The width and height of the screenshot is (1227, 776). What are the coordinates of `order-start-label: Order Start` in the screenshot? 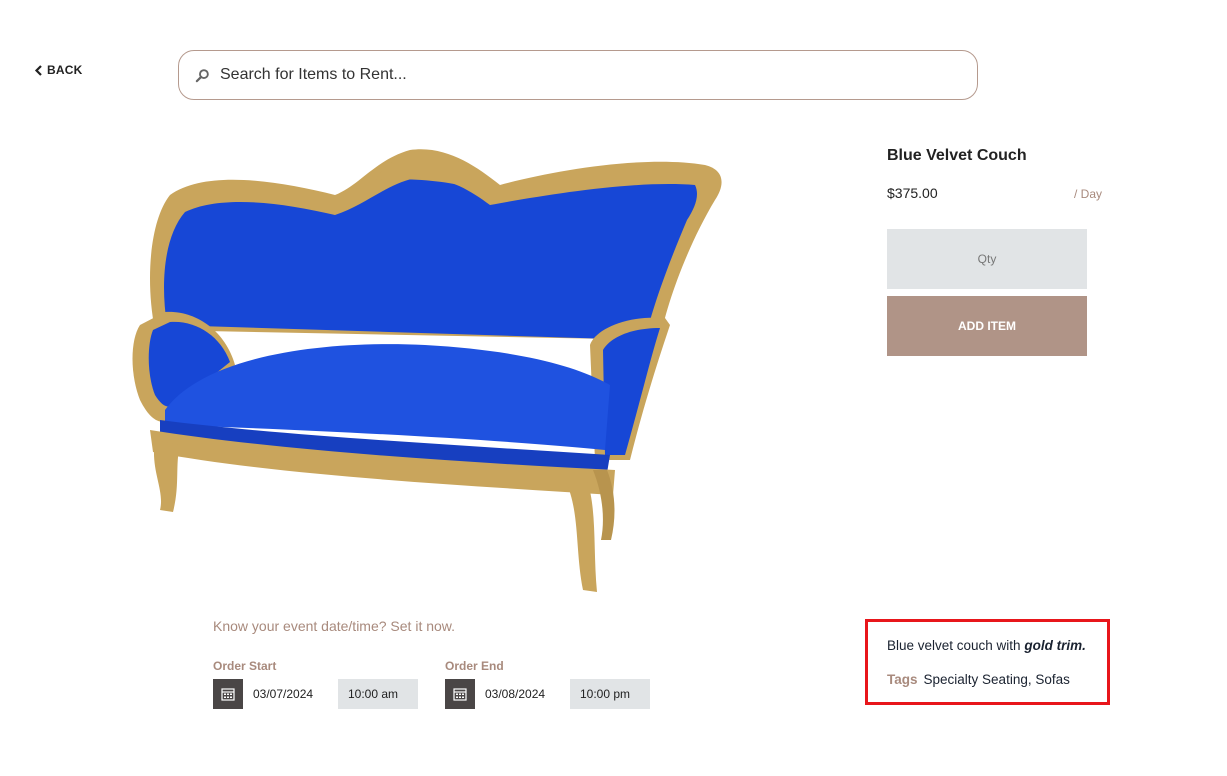 It's located at (245, 666).